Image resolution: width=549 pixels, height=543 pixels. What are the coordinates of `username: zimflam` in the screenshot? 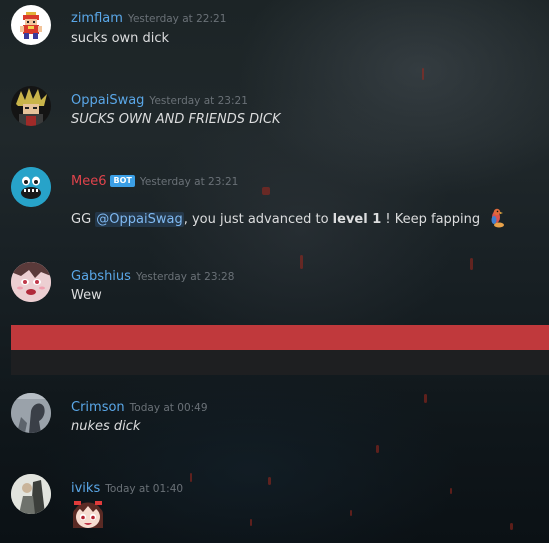 It's located at (97, 18).